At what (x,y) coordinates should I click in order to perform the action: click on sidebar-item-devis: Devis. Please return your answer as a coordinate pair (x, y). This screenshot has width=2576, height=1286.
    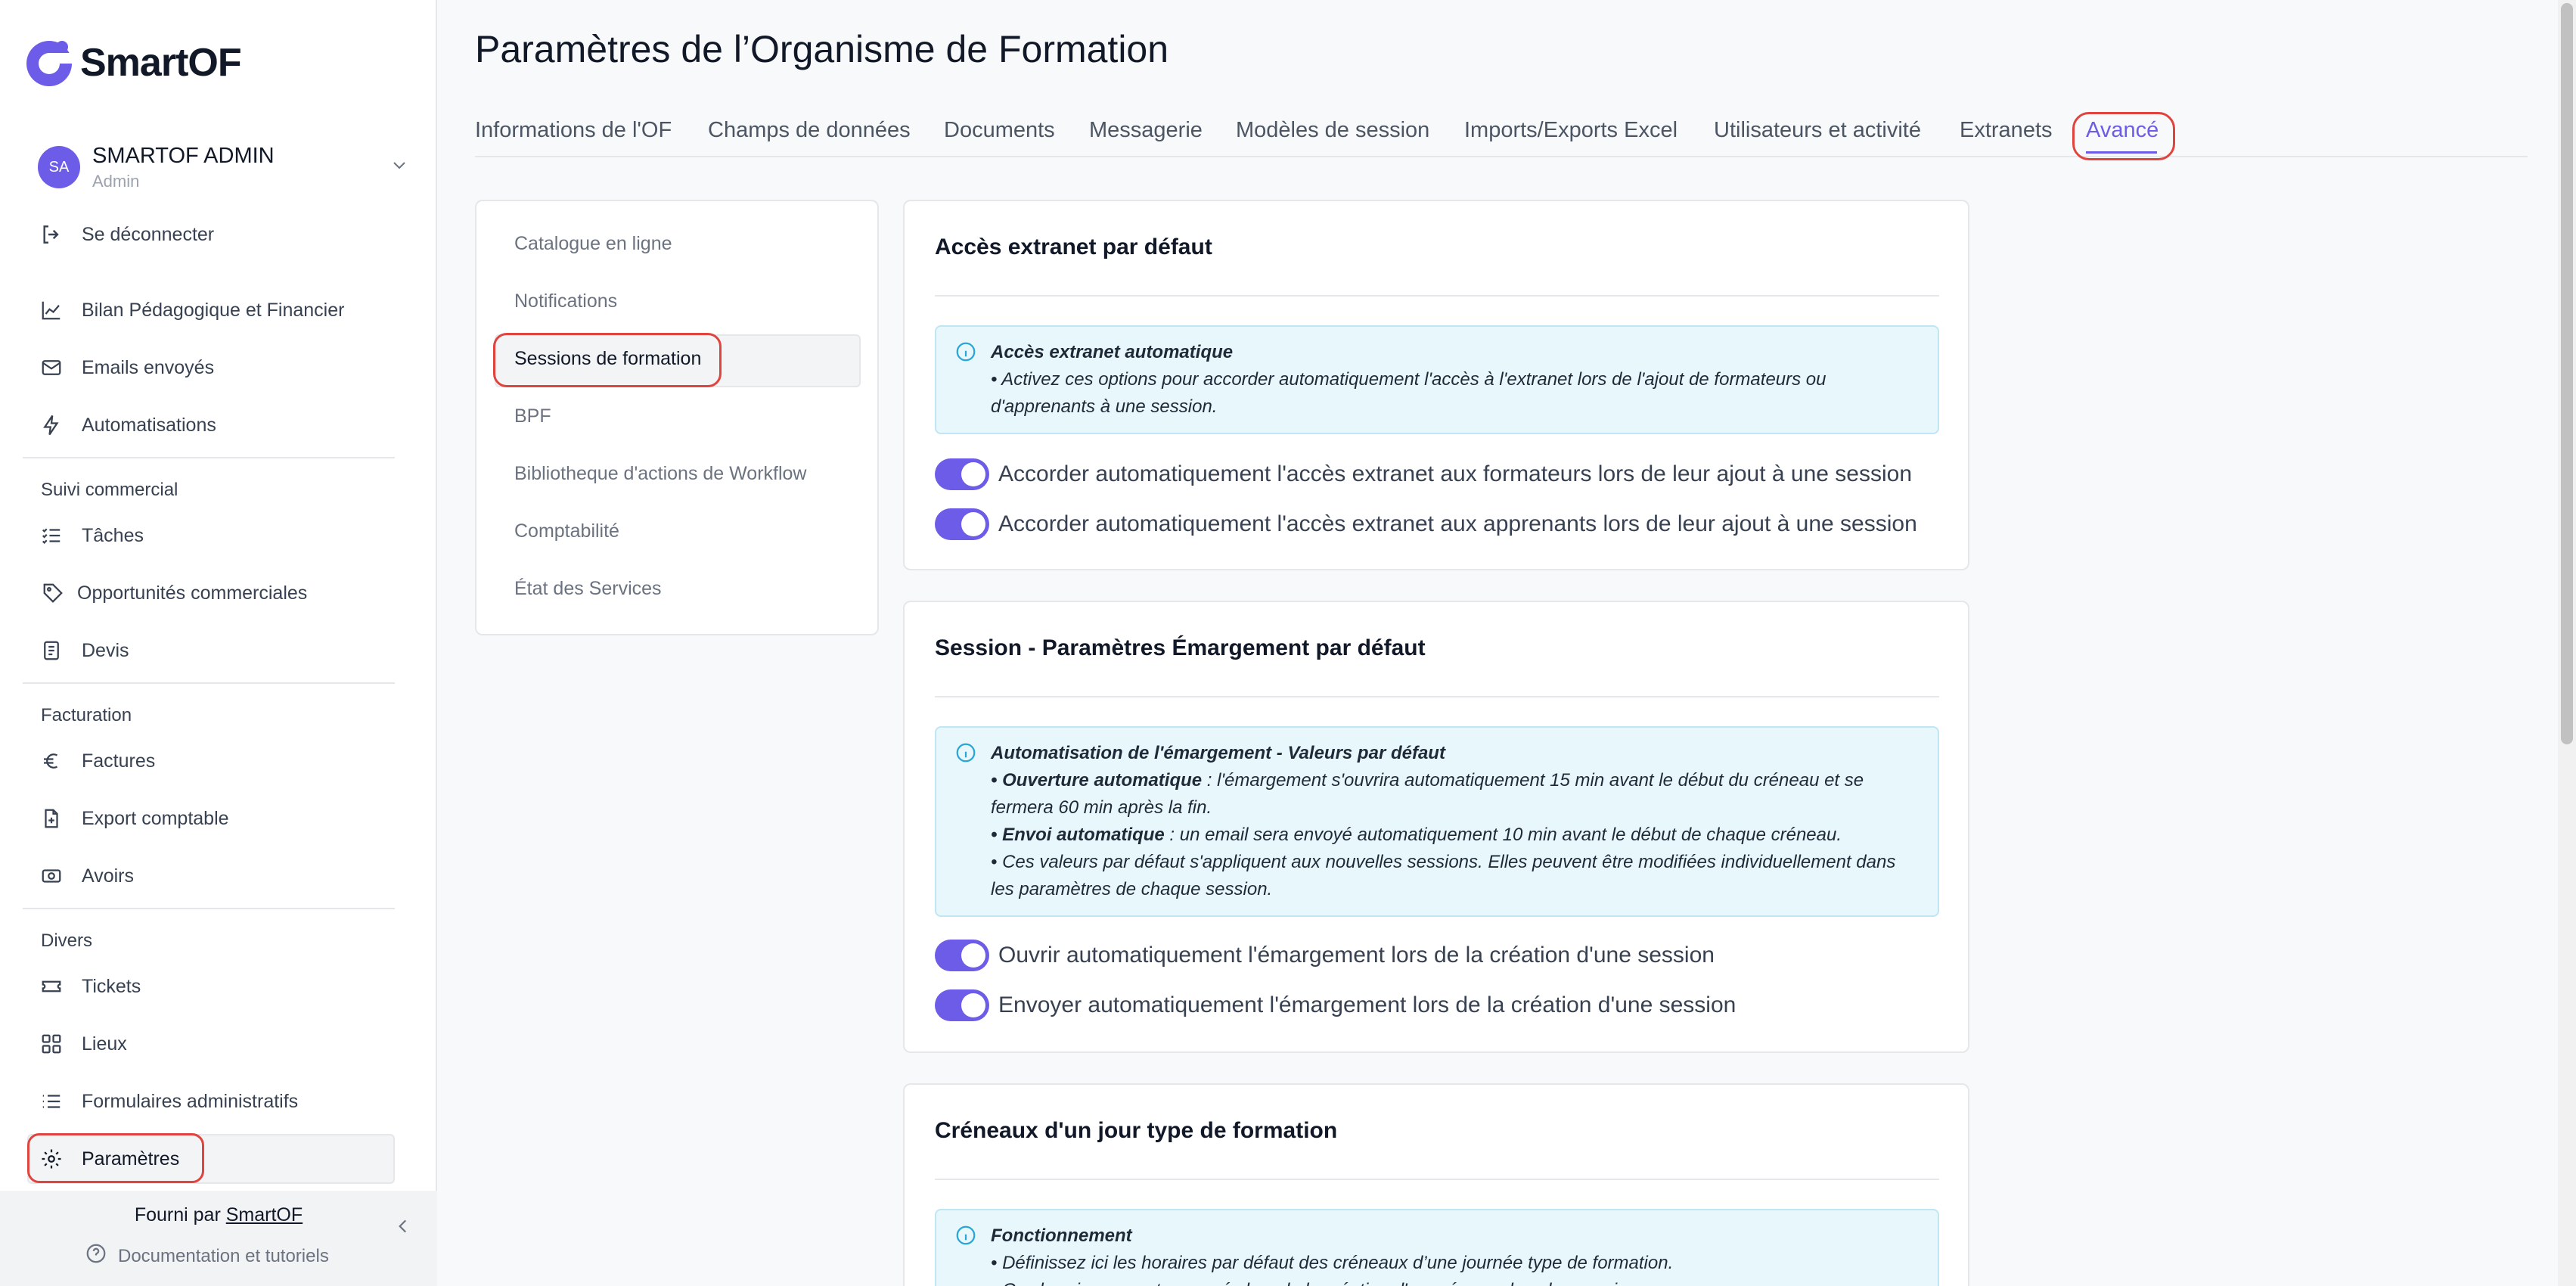
    Looking at the image, I should click on (83, 650).